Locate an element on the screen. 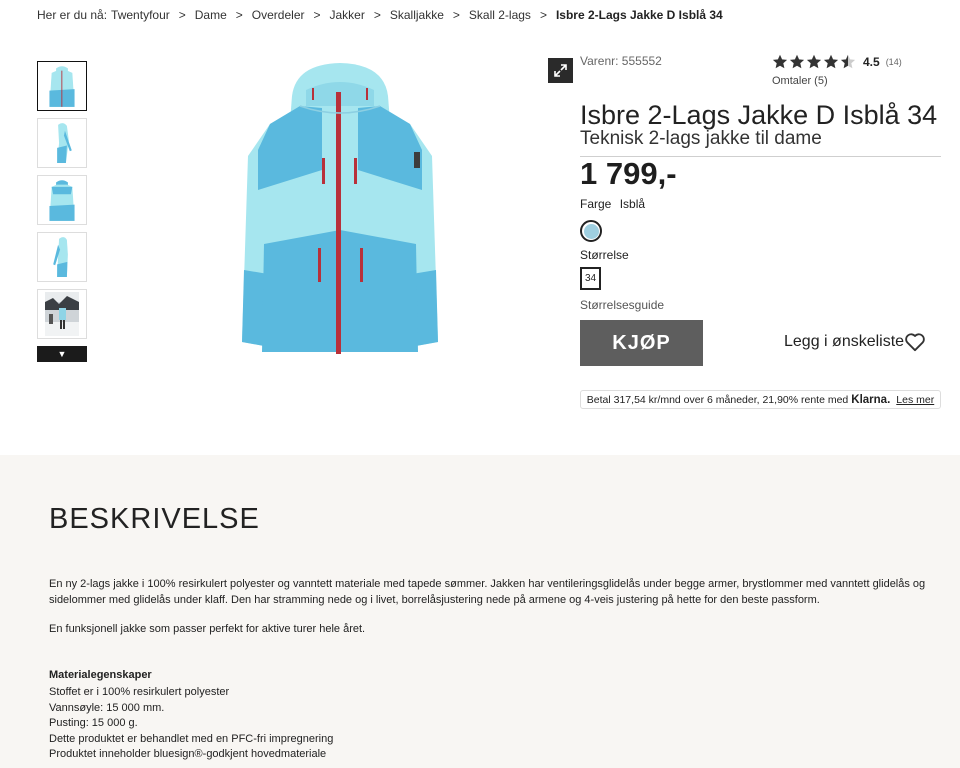 The width and height of the screenshot is (960, 768). product-subtitle: Teknisk 2-lags jakke til dame is located at coordinates (701, 138).